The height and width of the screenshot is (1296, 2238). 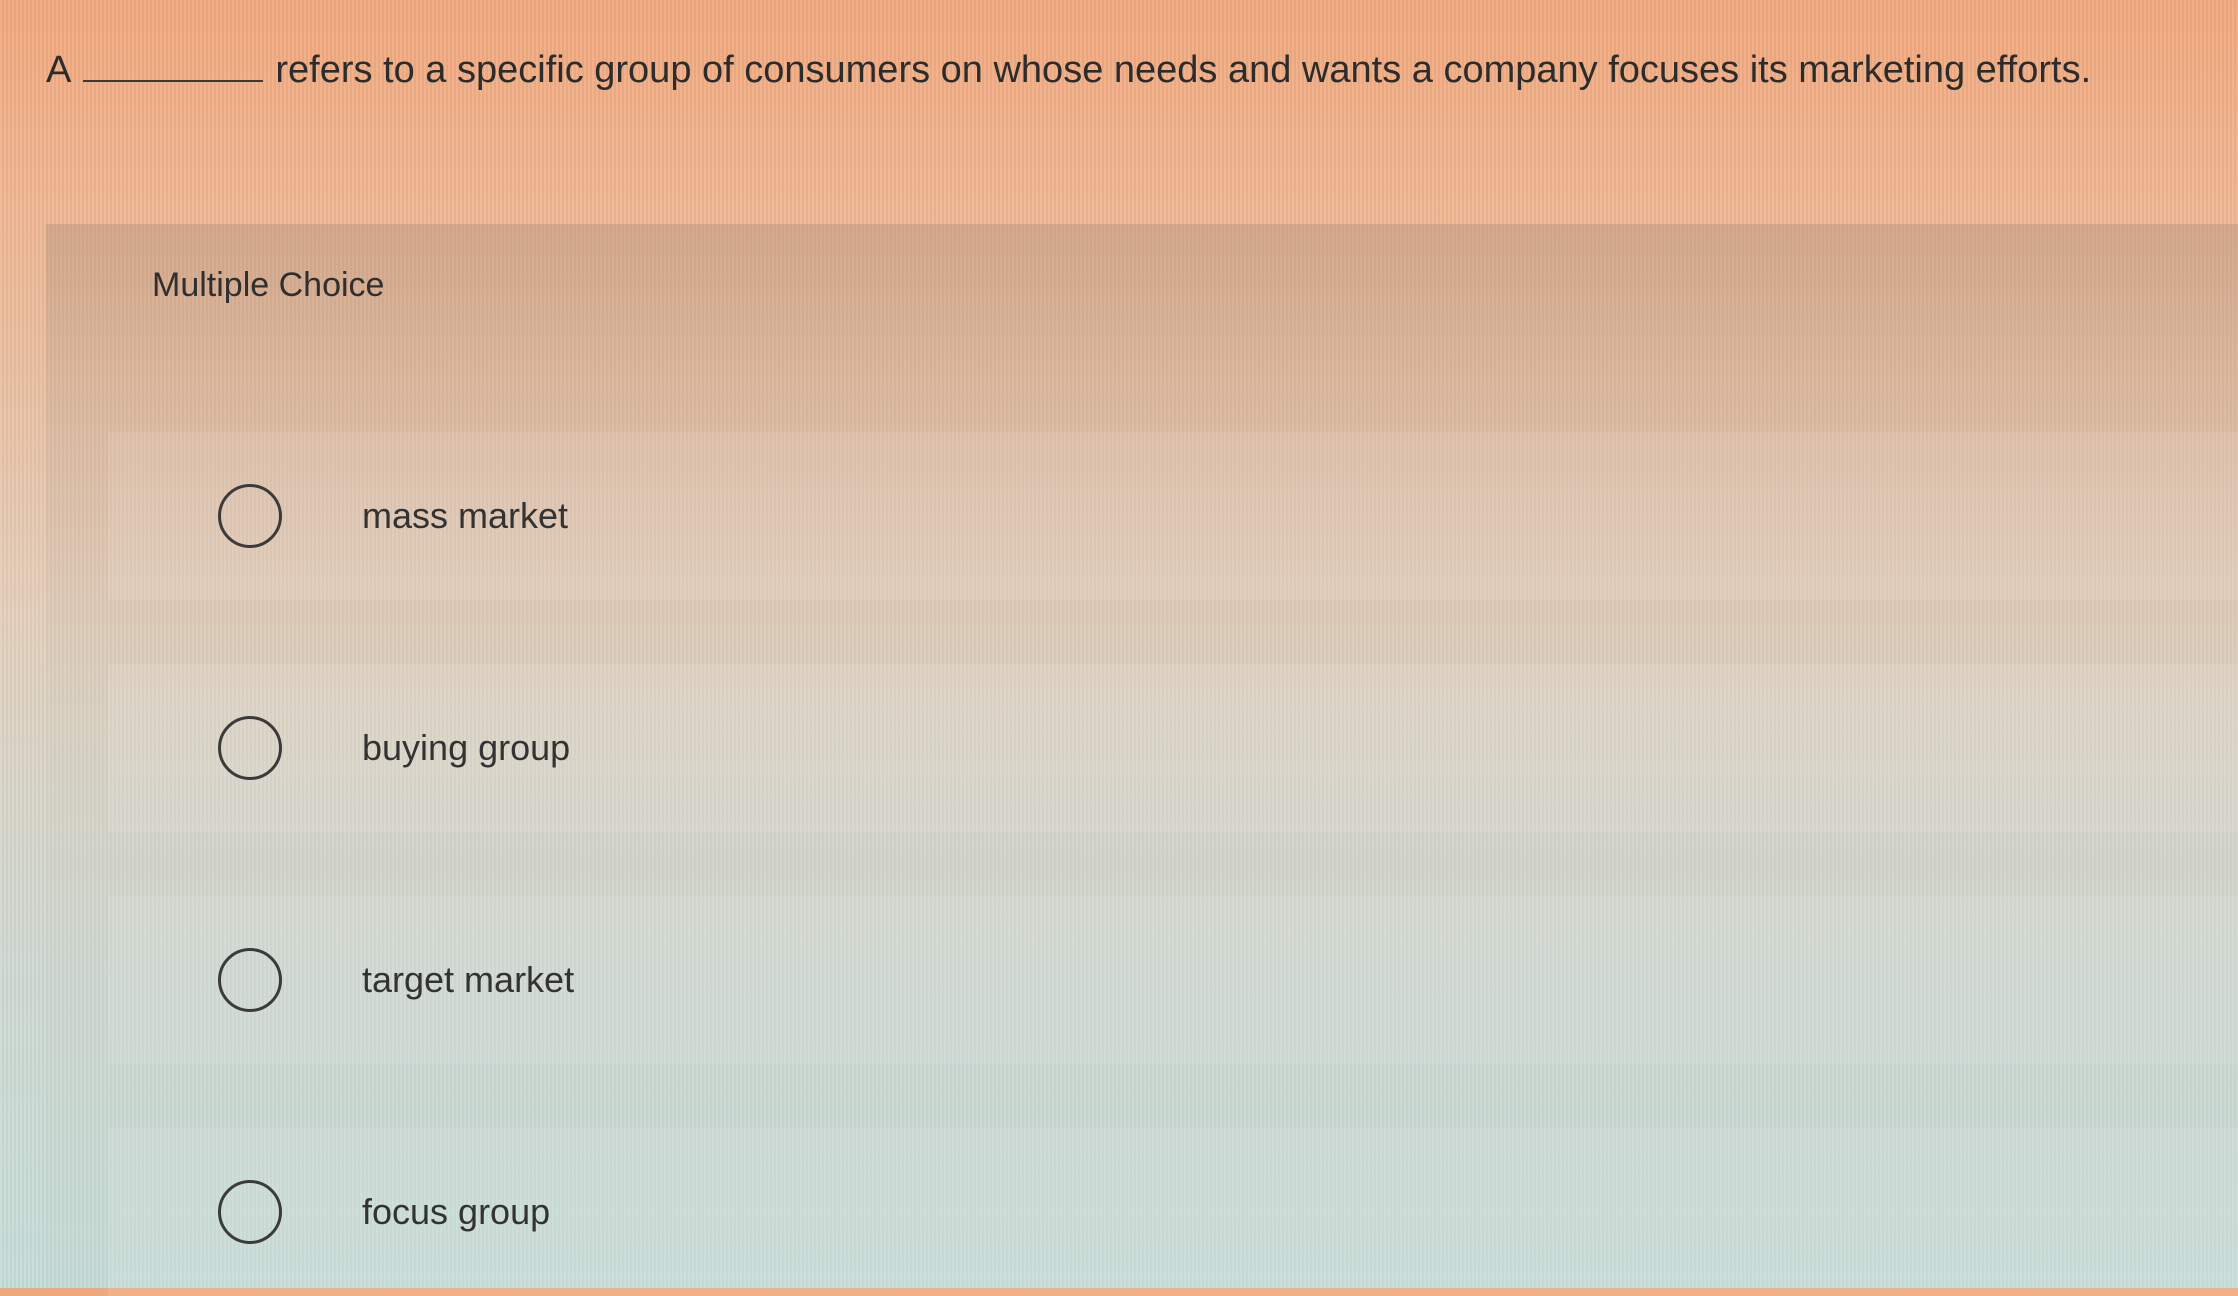 I want to click on option-buying-group: buying group, so click(x=1173, y=748).